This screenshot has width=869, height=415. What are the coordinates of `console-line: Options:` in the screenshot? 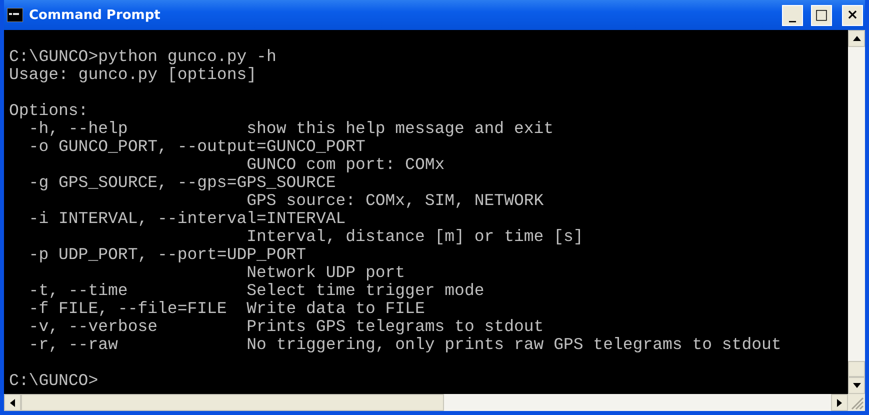 It's located at (48, 110).